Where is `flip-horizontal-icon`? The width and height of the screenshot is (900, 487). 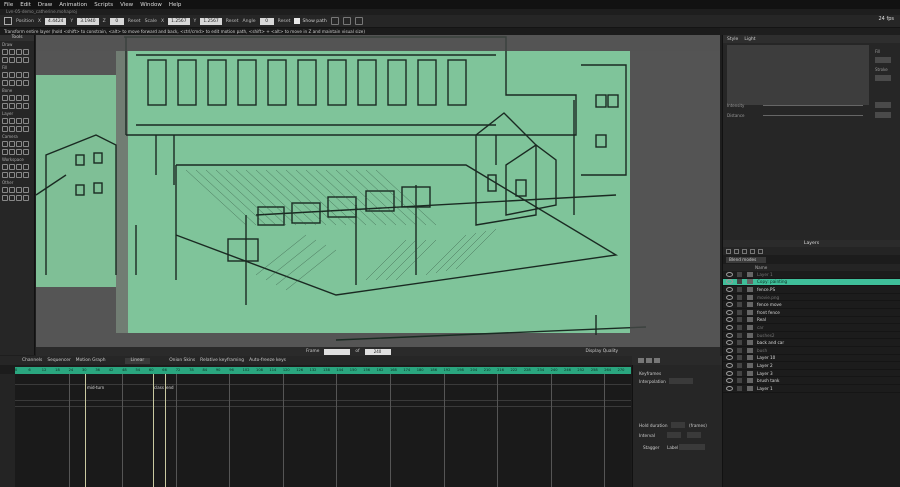
flip-horizontal-icon is located at coordinates (334, 21).